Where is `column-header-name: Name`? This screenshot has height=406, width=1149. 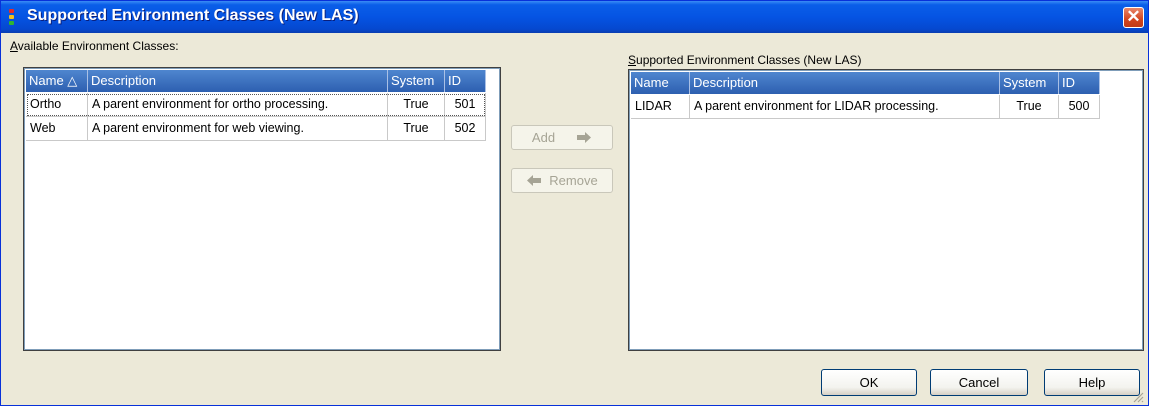 column-header-name: Name is located at coordinates (660, 83).